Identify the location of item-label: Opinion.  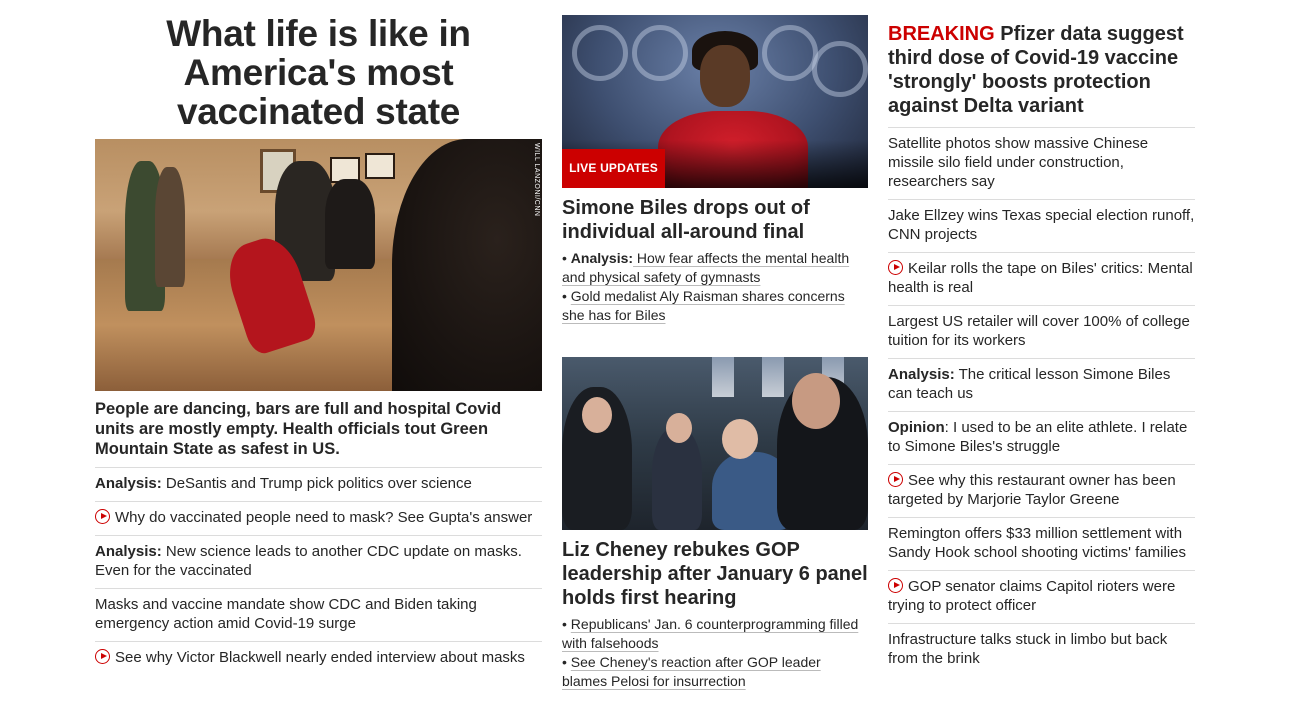
(916, 427).